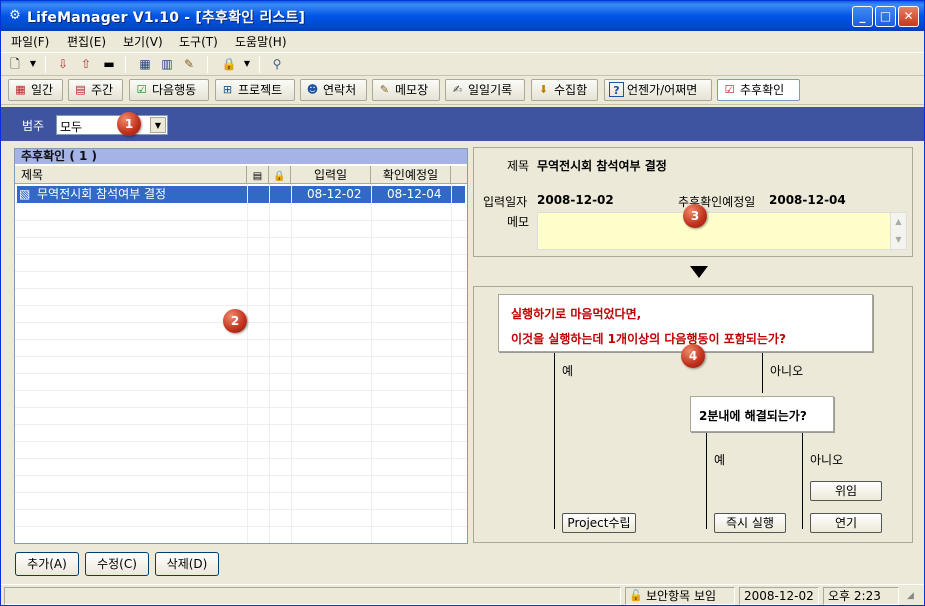 This screenshot has width=925, height=606. What do you see at coordinates (241, 194) in the screenshot?
I see `table-row: ▧ 무역전시회 참석여부 결정 08-12-02 08-12-04` at bounding box center [241, 194].